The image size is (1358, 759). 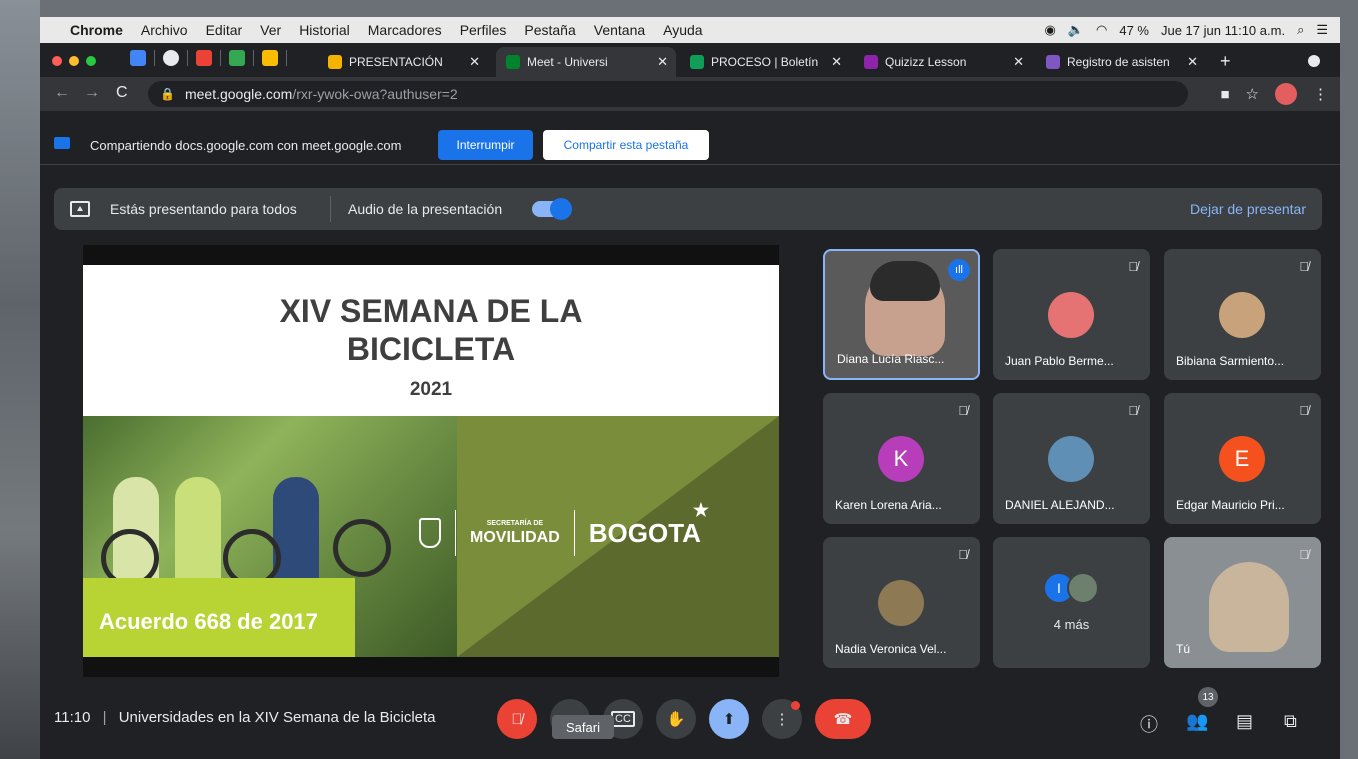 I want to click on wifi-icon: ◠, so click(x=1101, y=30).